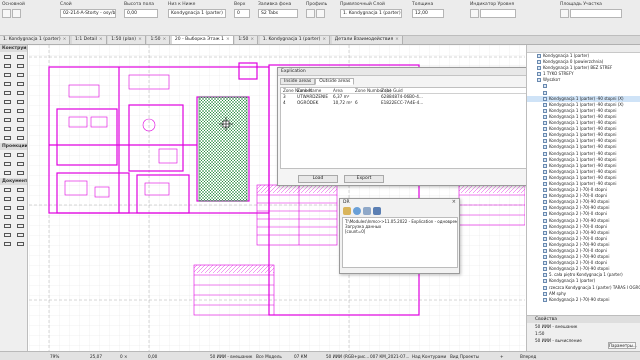 This screenshot has width=640, height=360. Describe the element at coordinates (96, 356) in the screenshot. I see `rotation-field: 25,07` at that location.